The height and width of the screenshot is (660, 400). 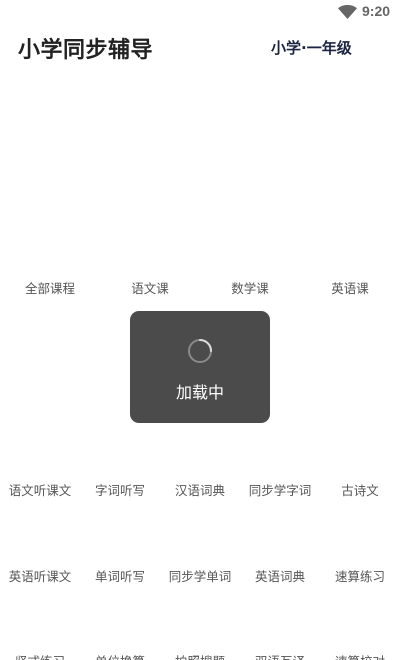 I want to click on tab-all-courses: 全部课程, so click(x=50, y=287).